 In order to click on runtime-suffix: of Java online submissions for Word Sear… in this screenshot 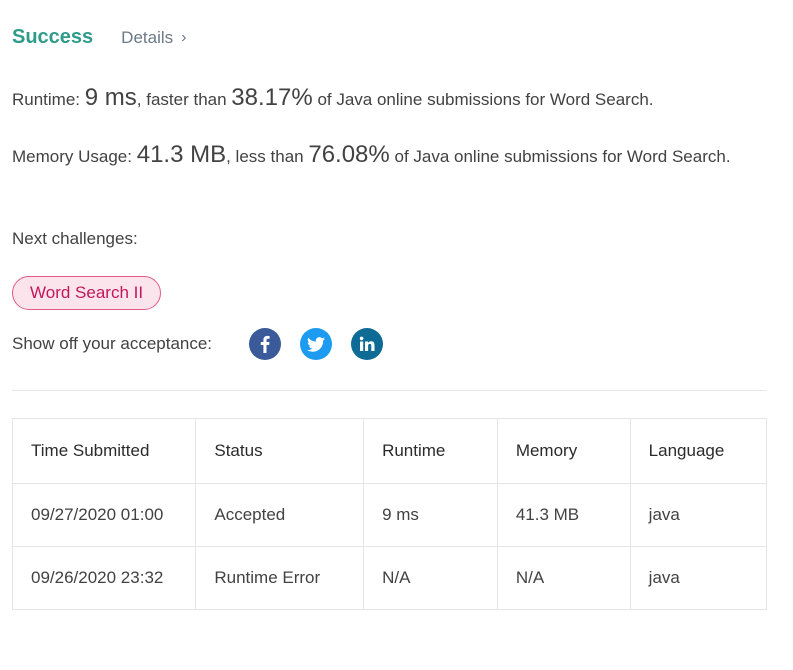, I will do `click(485, 99)`.